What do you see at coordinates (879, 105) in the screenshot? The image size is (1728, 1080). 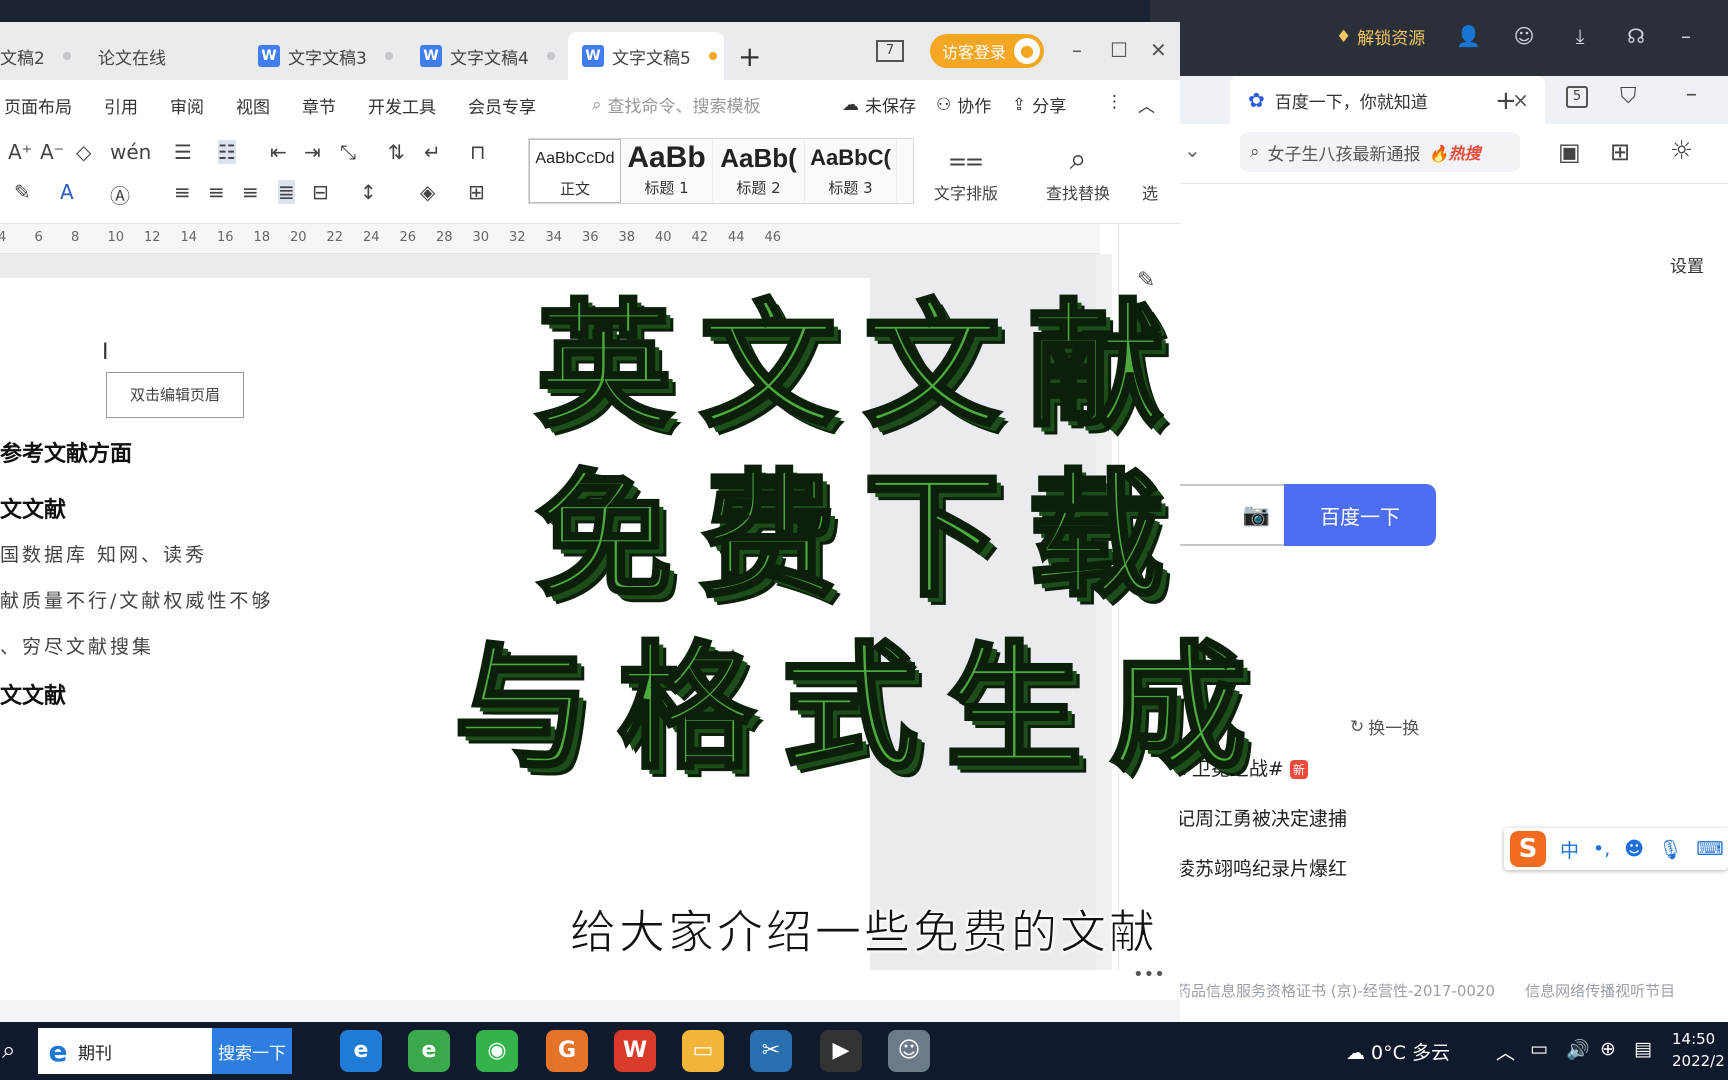 I see `unsaved-button: ☁ 未保存` at bounding box center [879, 105].